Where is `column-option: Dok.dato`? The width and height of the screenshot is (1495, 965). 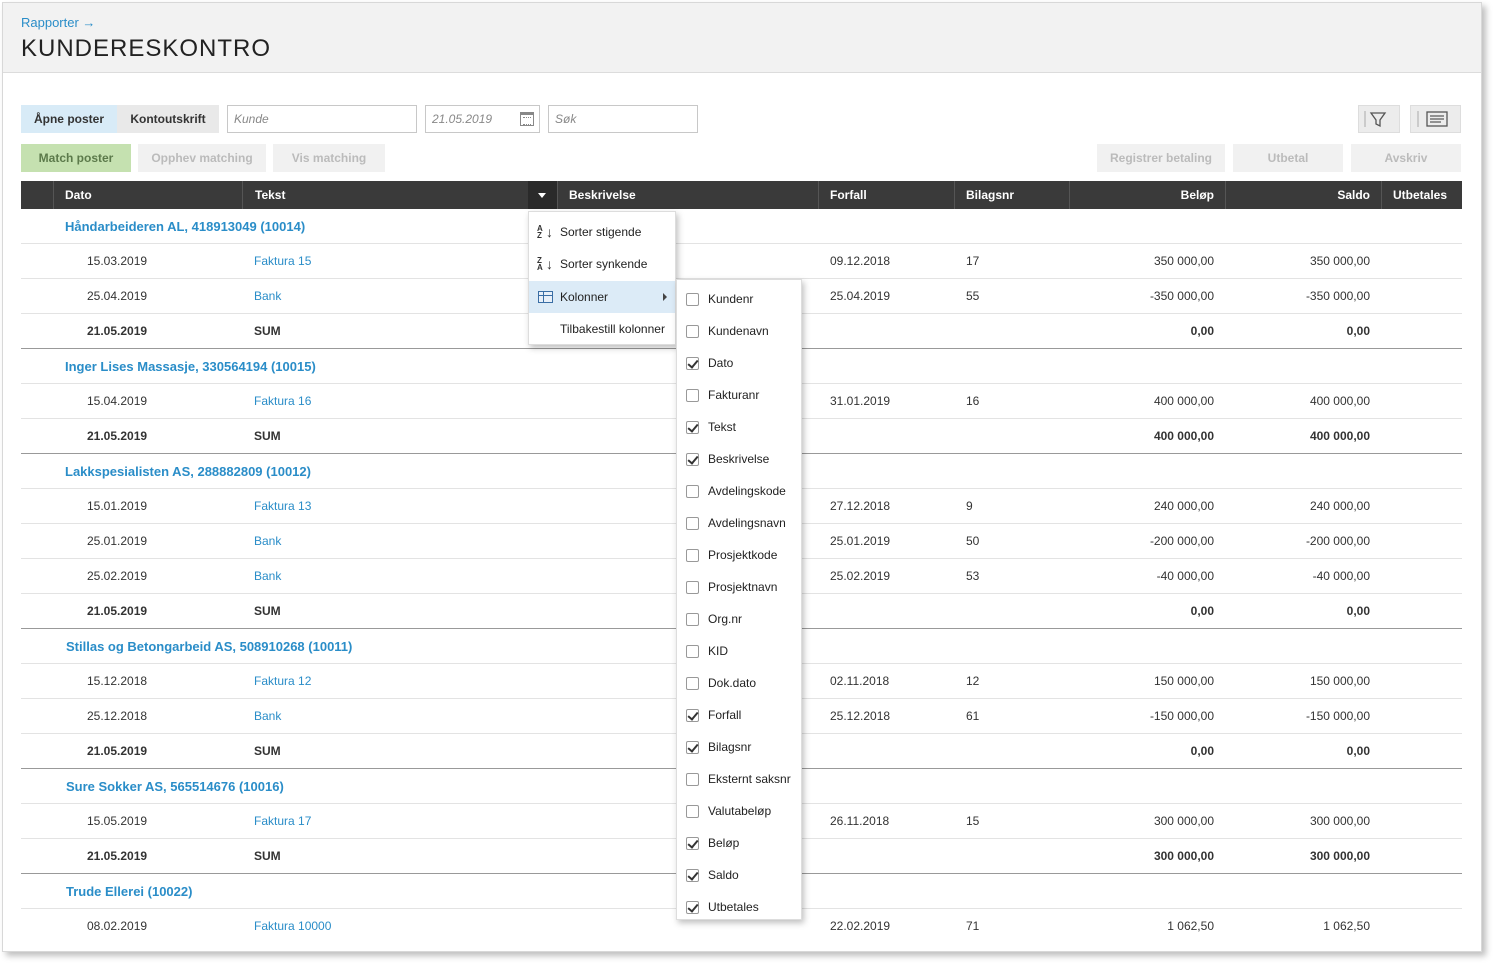
column-option: Dok.dato is located at coordinates (739, 683).